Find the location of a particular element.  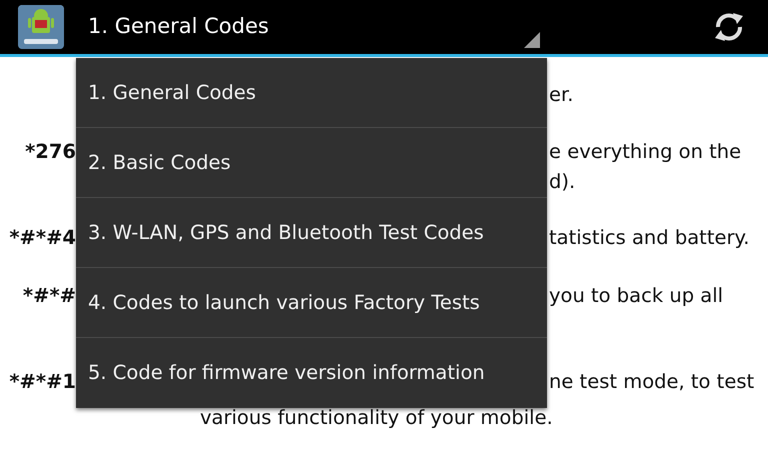

code-text: *#*#4 is located at coordinates (42, 238).